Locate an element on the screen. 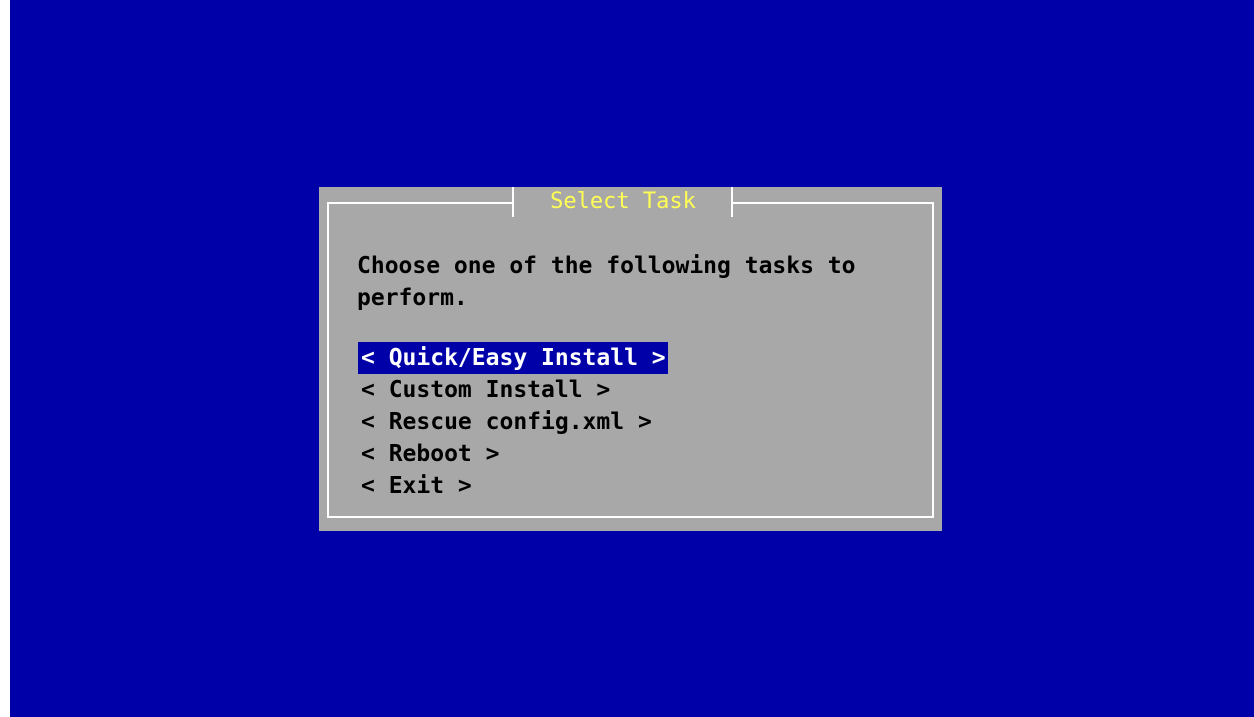  menu-item-reboot: < Reboot > is located at coordinates (429, 454).